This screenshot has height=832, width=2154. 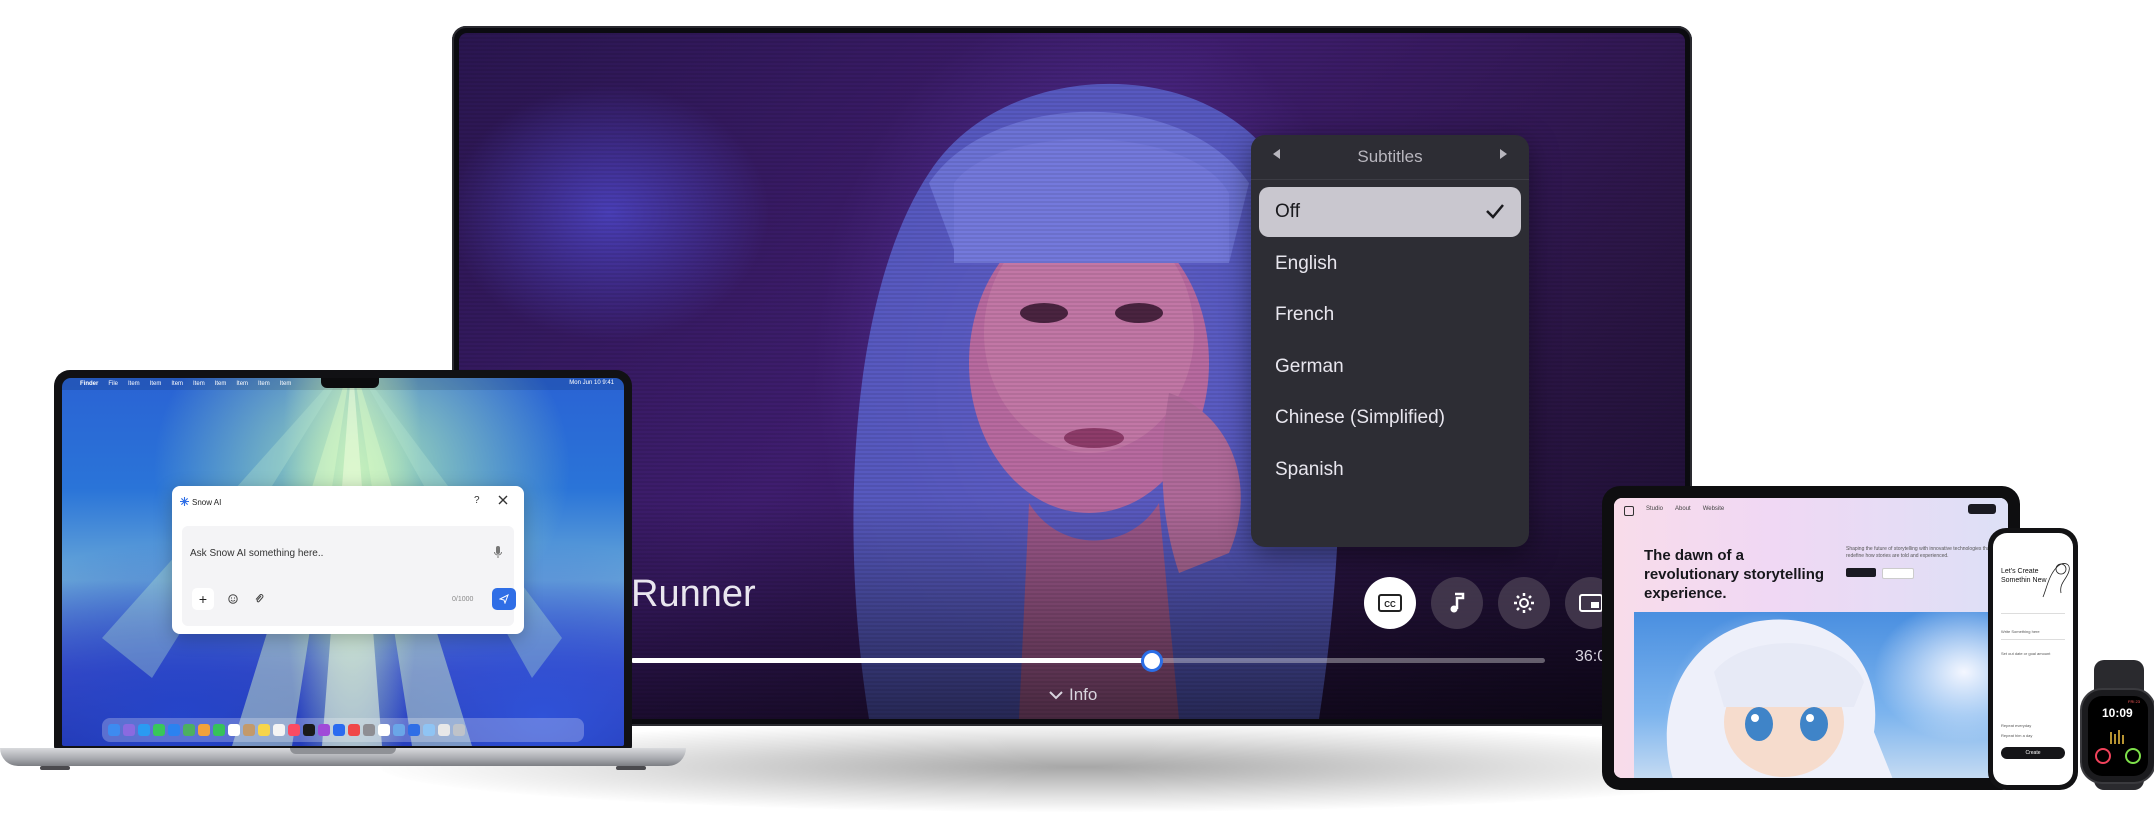 I want to click on snow-ai-input: Ask Snow AI something here.. + 0/1000, so click(x=349, y=576).